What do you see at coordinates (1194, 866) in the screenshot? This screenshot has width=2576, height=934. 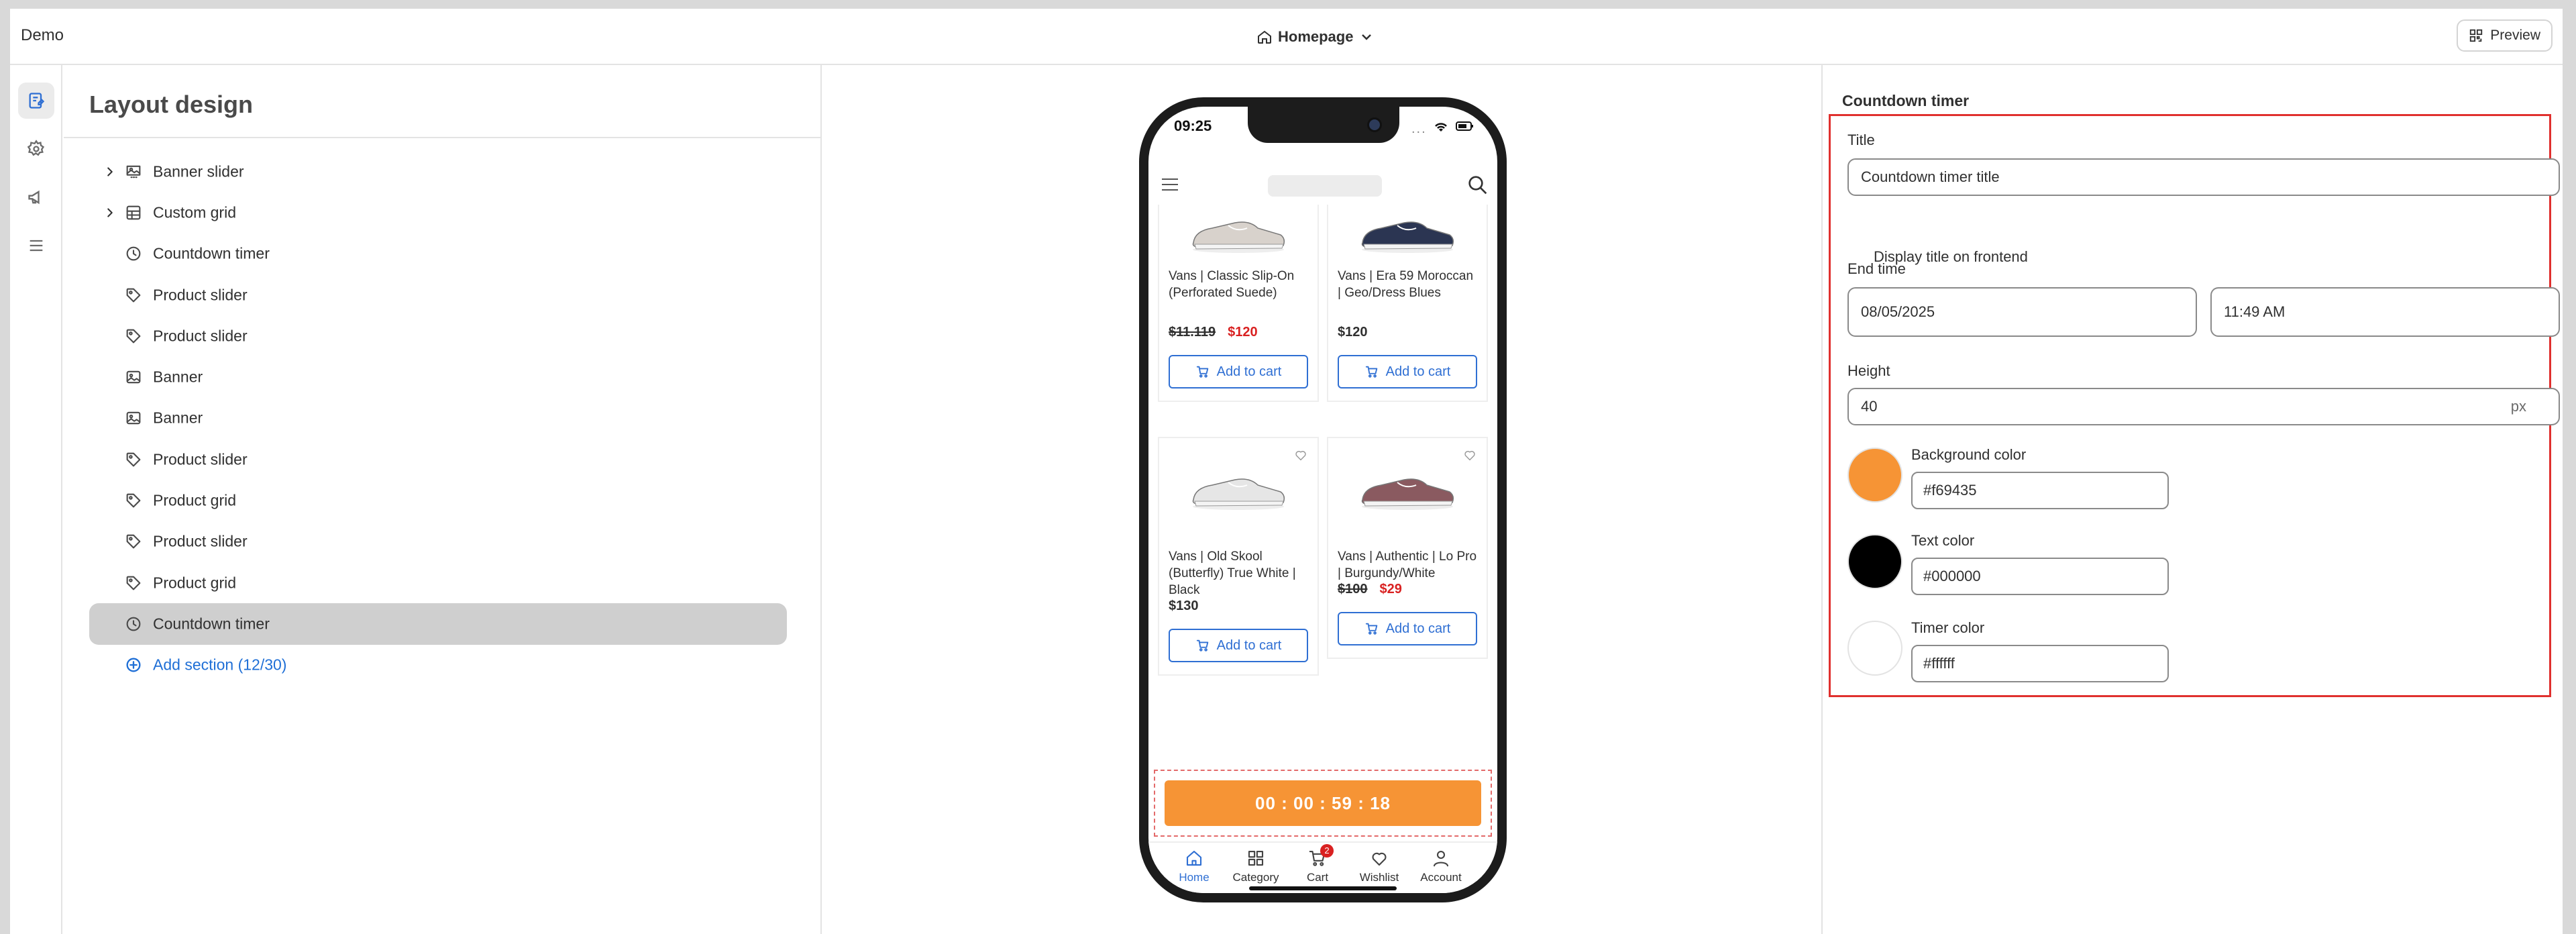 I see `nav-item-home: Home` at bounding box center [1194, 866].